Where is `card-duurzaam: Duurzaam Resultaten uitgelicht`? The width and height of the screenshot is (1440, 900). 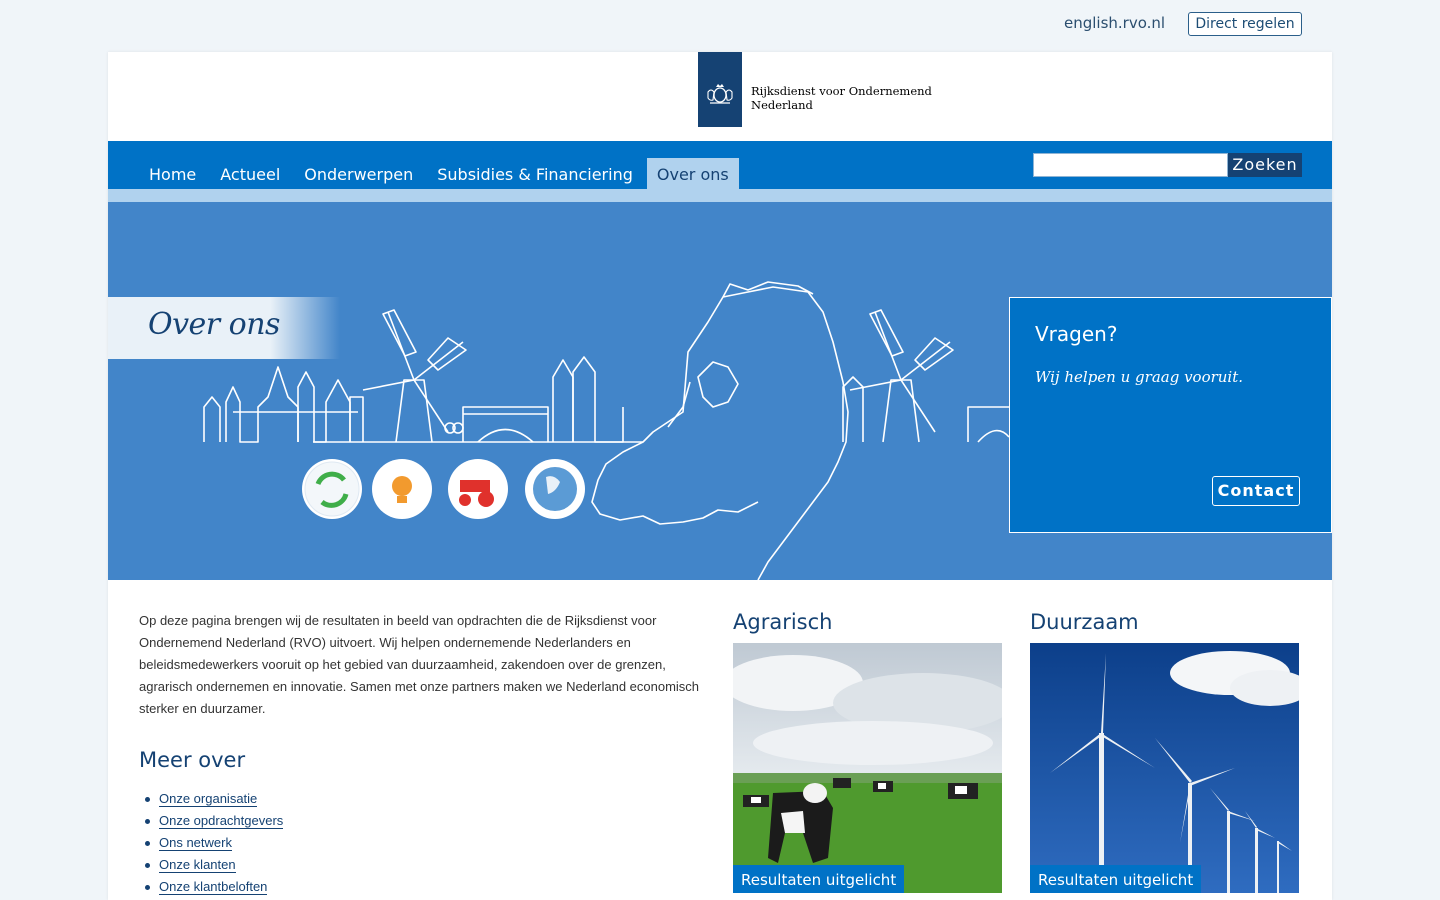
card-duurzaam: Duurzaam Resultaten uitgelicht is located at coordinates (1164, 751).